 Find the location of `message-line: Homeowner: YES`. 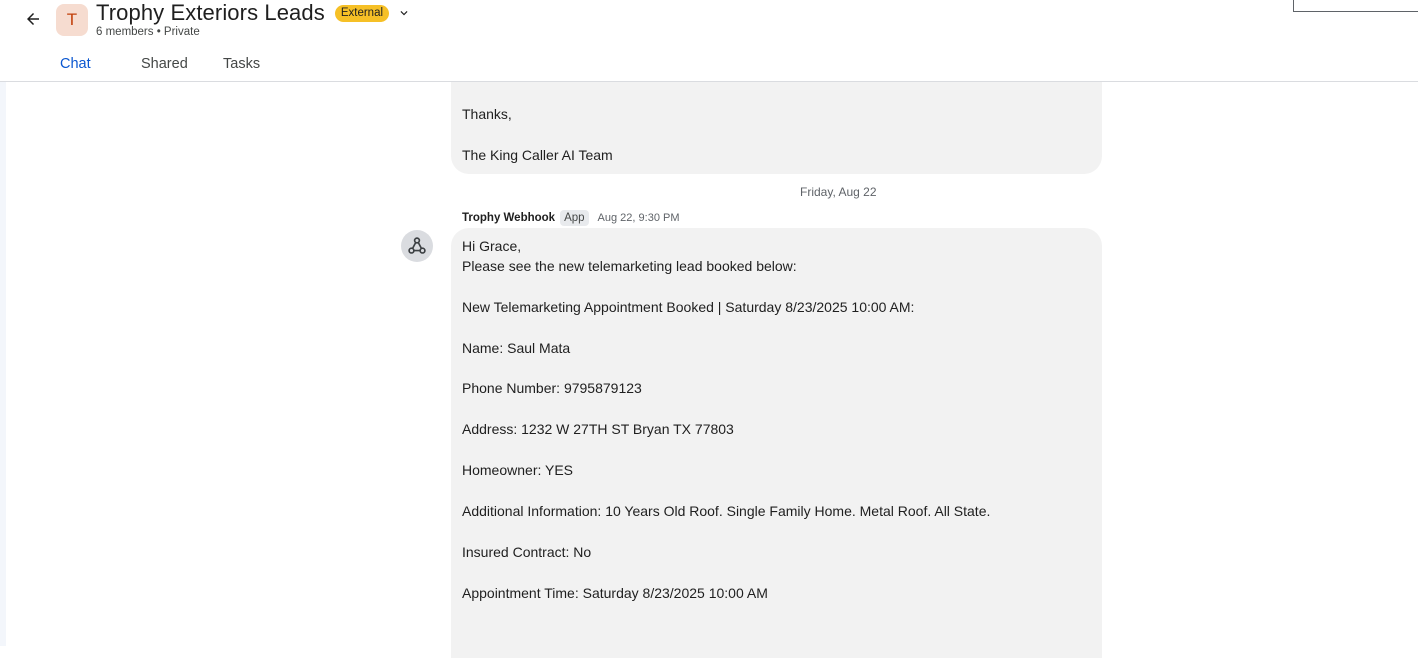

message-line: Homeowner: YES is located at coordinates (518, 470).